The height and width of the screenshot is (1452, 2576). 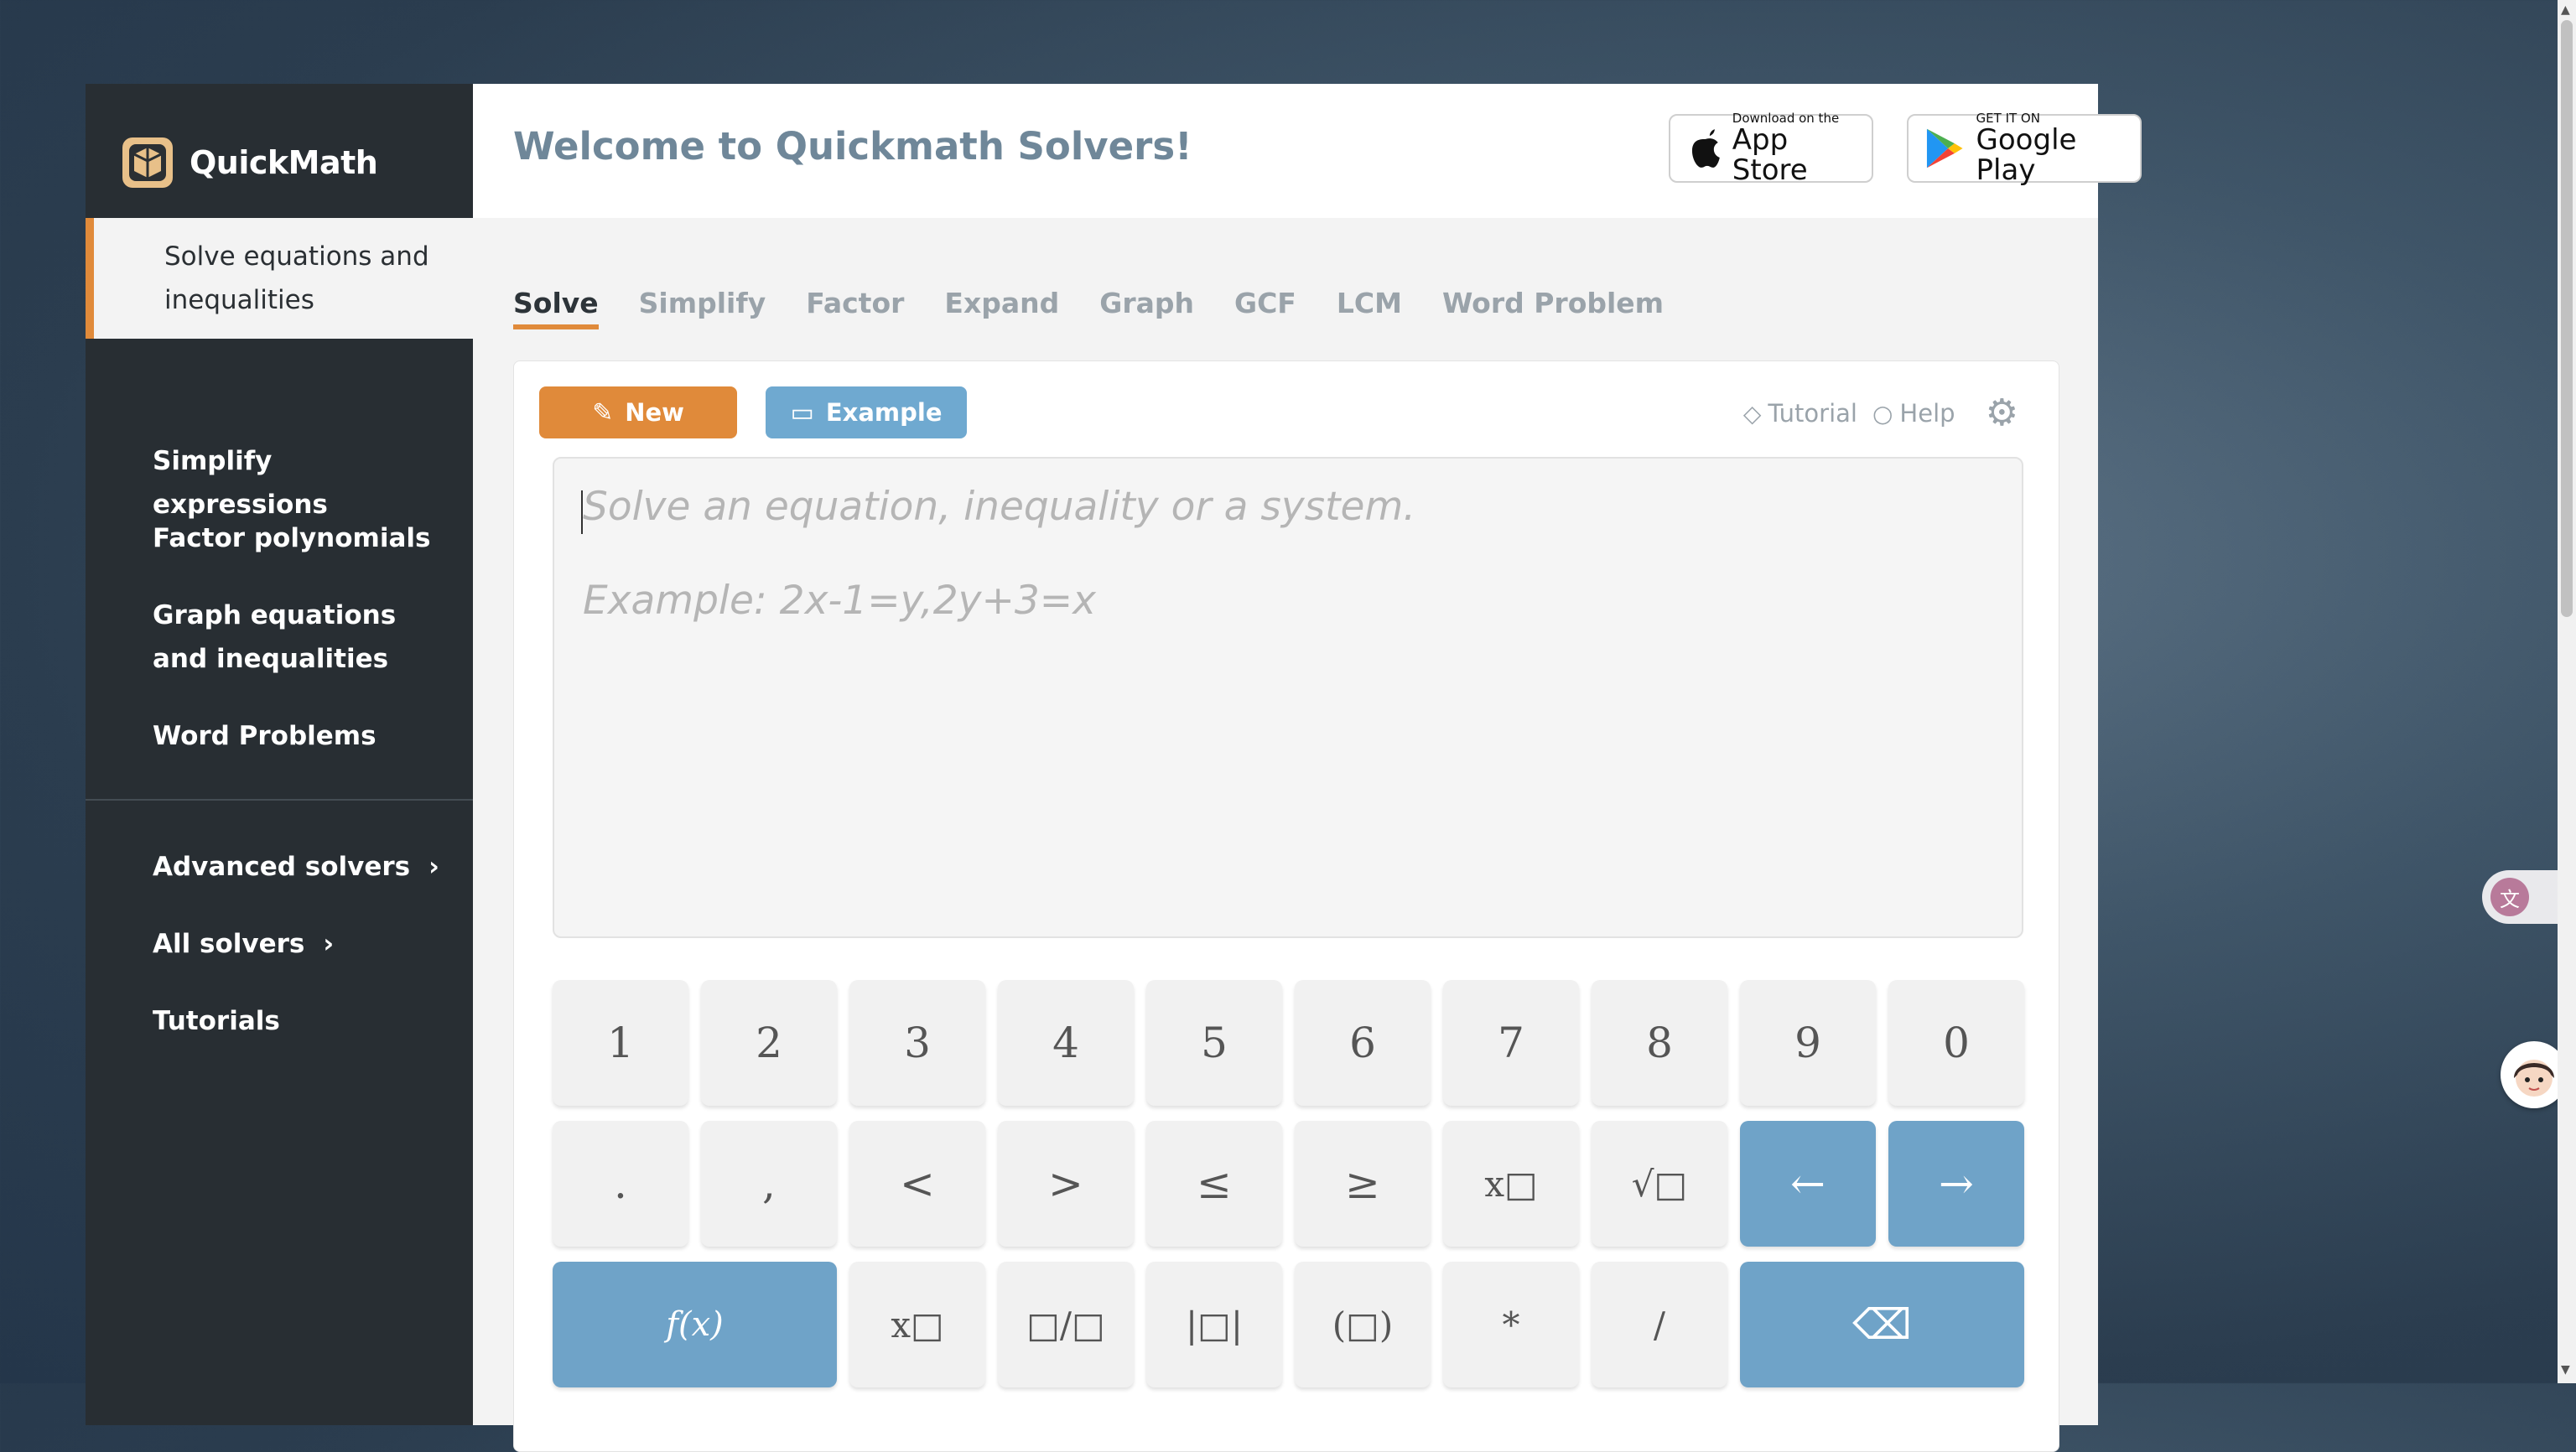 What do you see at coordinates (1511, 1324) in the screenshot?
I see `key-multiply: *` at bounding box center [1511, 1324].